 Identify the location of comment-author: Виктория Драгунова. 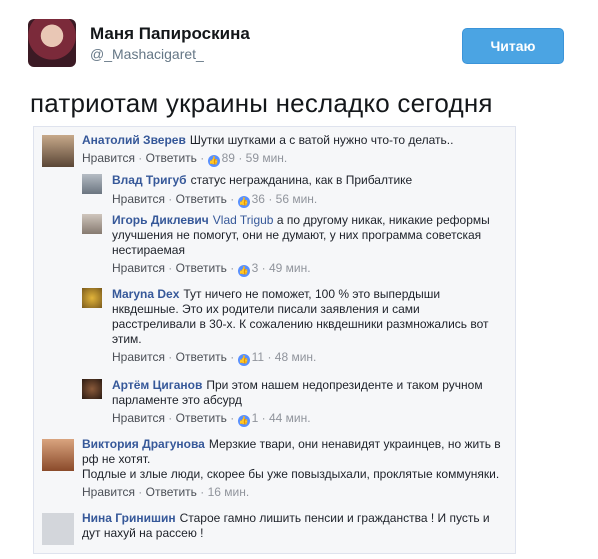
(143, 444).